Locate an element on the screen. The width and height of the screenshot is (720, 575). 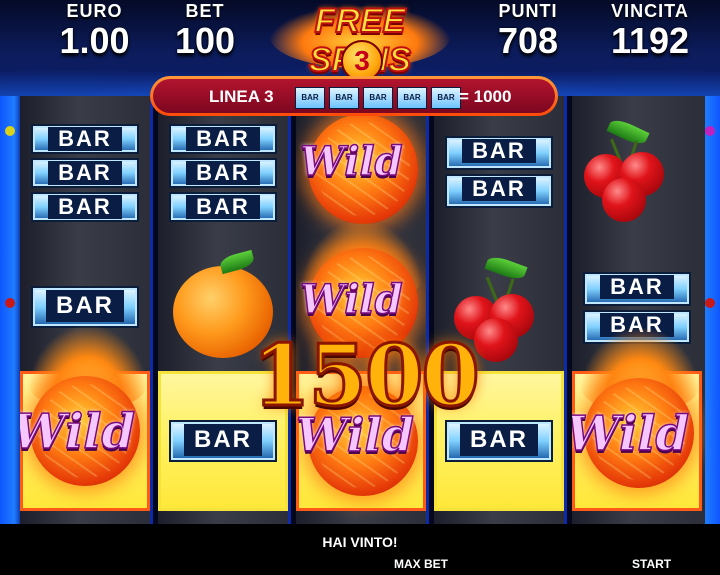
reel-1: BAR BAR BAR BAR Wild is located at coordinates (86, 310).